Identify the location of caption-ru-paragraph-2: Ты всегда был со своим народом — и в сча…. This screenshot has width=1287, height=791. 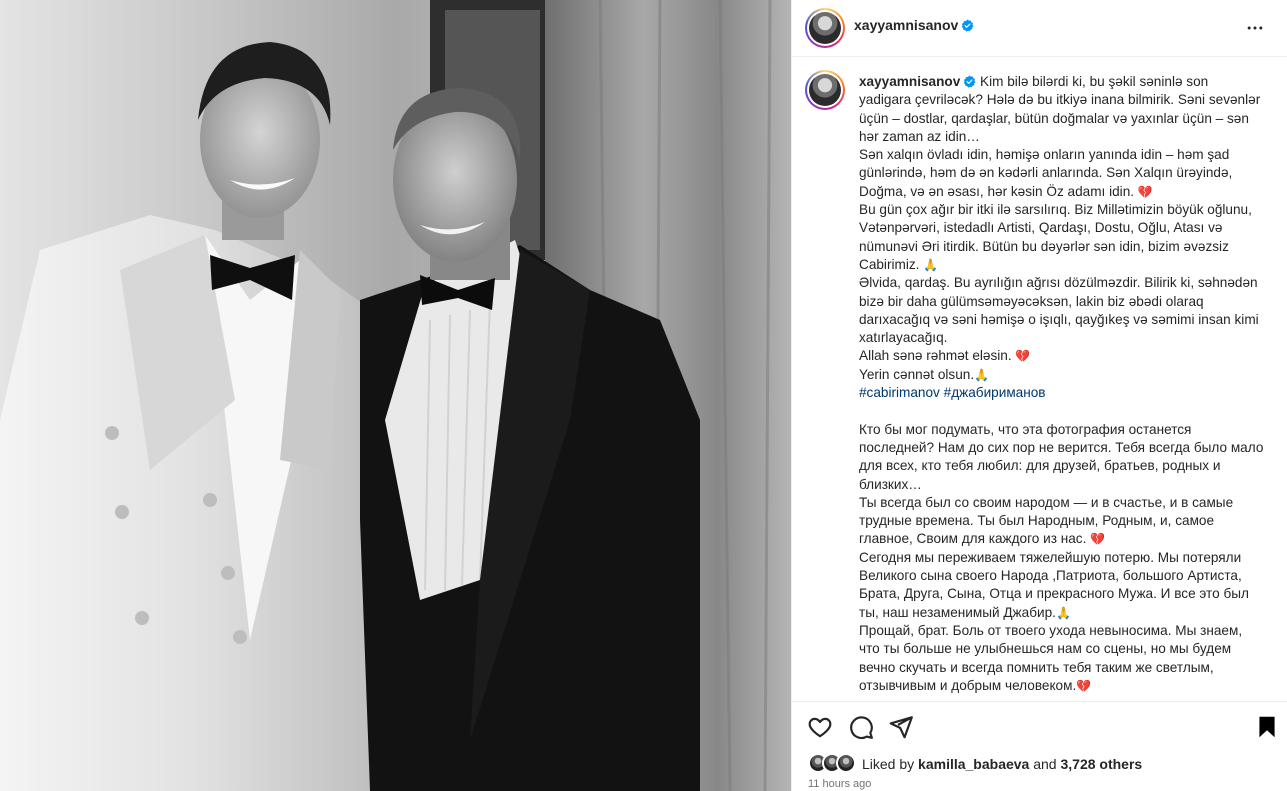
(1046, 520).